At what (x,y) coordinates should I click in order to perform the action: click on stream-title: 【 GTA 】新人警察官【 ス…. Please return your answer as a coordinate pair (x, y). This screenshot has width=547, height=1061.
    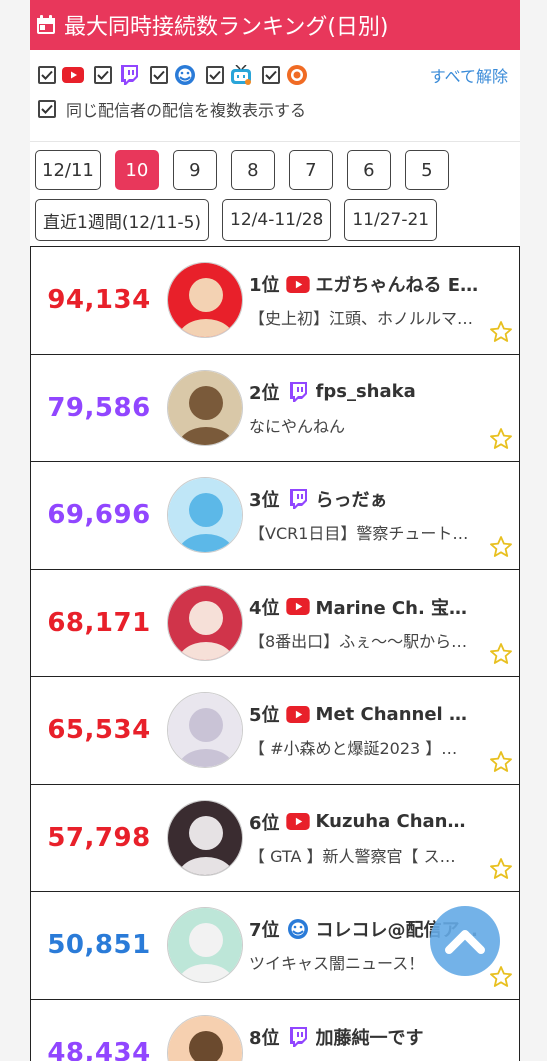
    Looking at the image, I should click on (365, 855).